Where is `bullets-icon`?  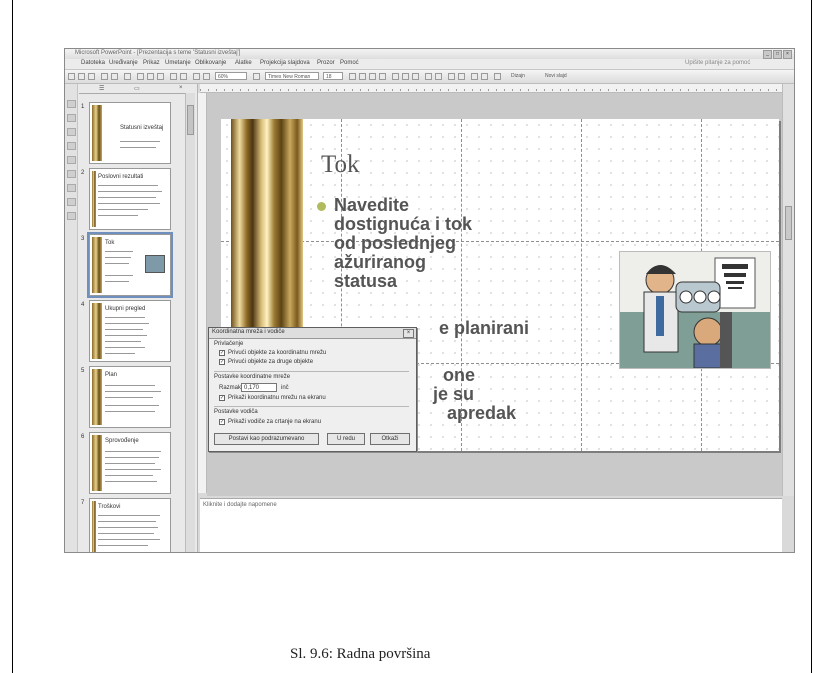 bullets-icon is located at coordinates (438, 76).